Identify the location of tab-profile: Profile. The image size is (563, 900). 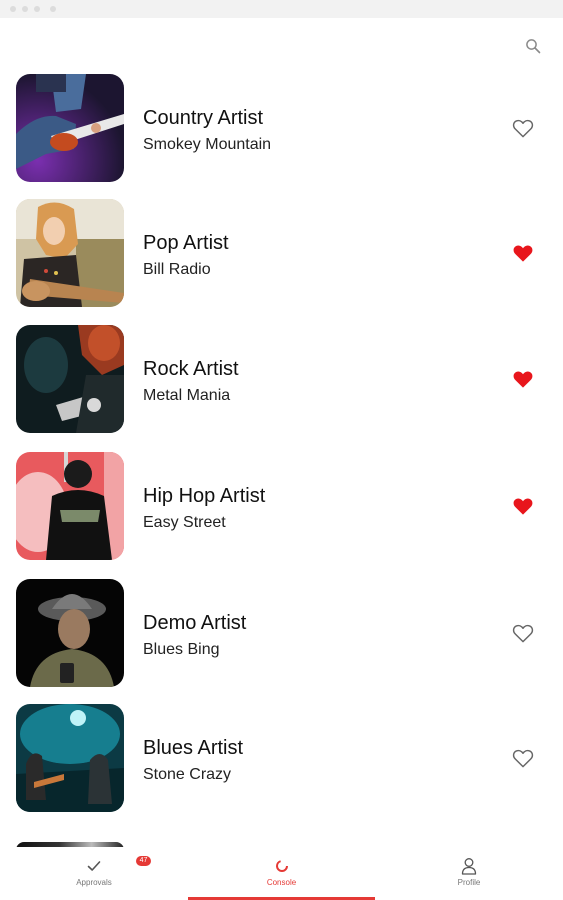
(469, 873).